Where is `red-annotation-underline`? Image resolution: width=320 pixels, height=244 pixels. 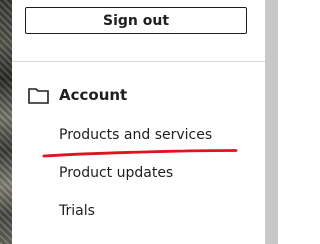 red-annotation-underline is located at coordinates (140, 153).